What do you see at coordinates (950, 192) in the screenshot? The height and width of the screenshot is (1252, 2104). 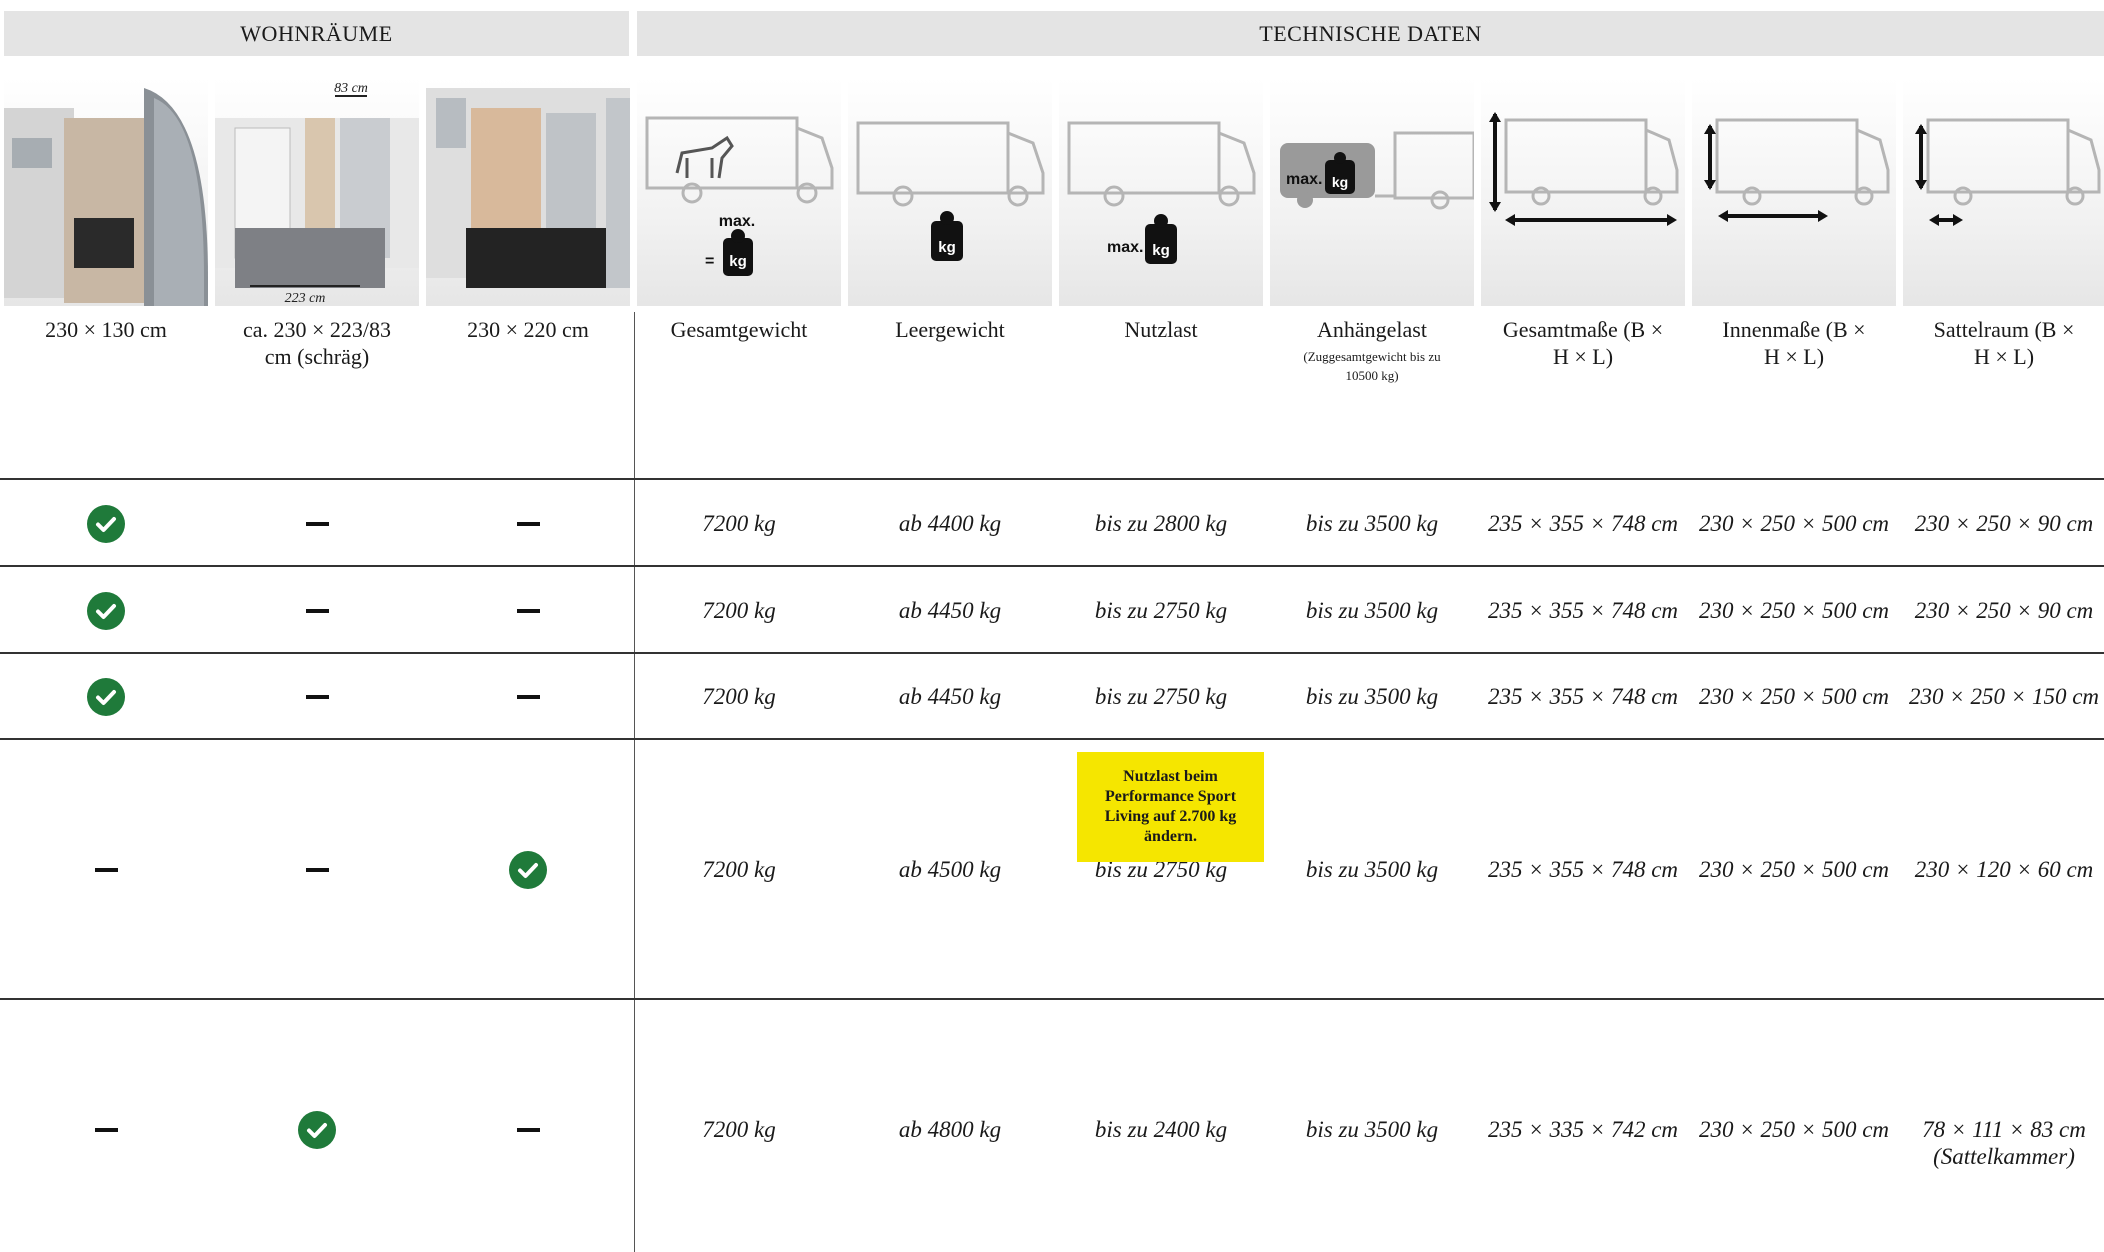 I see `icon-leergewicht: kg` at bounding box center [950, 192].